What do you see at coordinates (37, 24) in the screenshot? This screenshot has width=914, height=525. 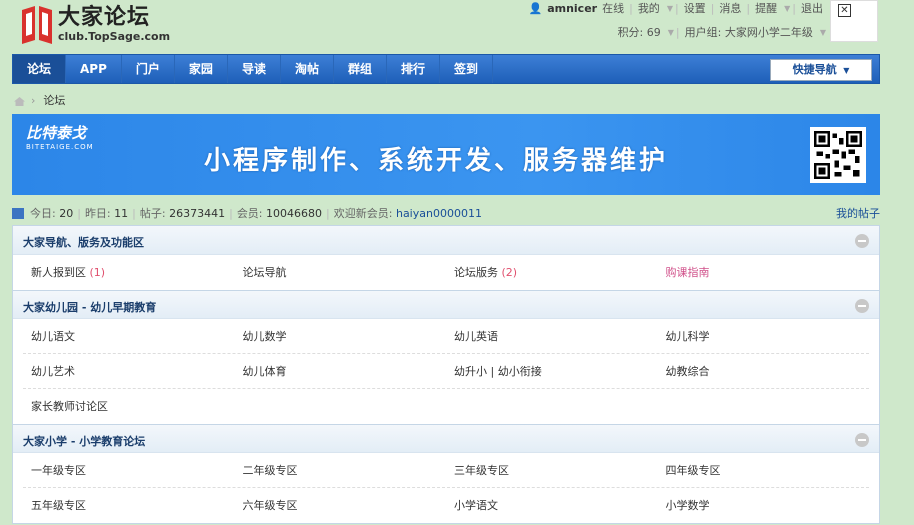 I see `book-logo-icon` at bounding box center [37, 24].